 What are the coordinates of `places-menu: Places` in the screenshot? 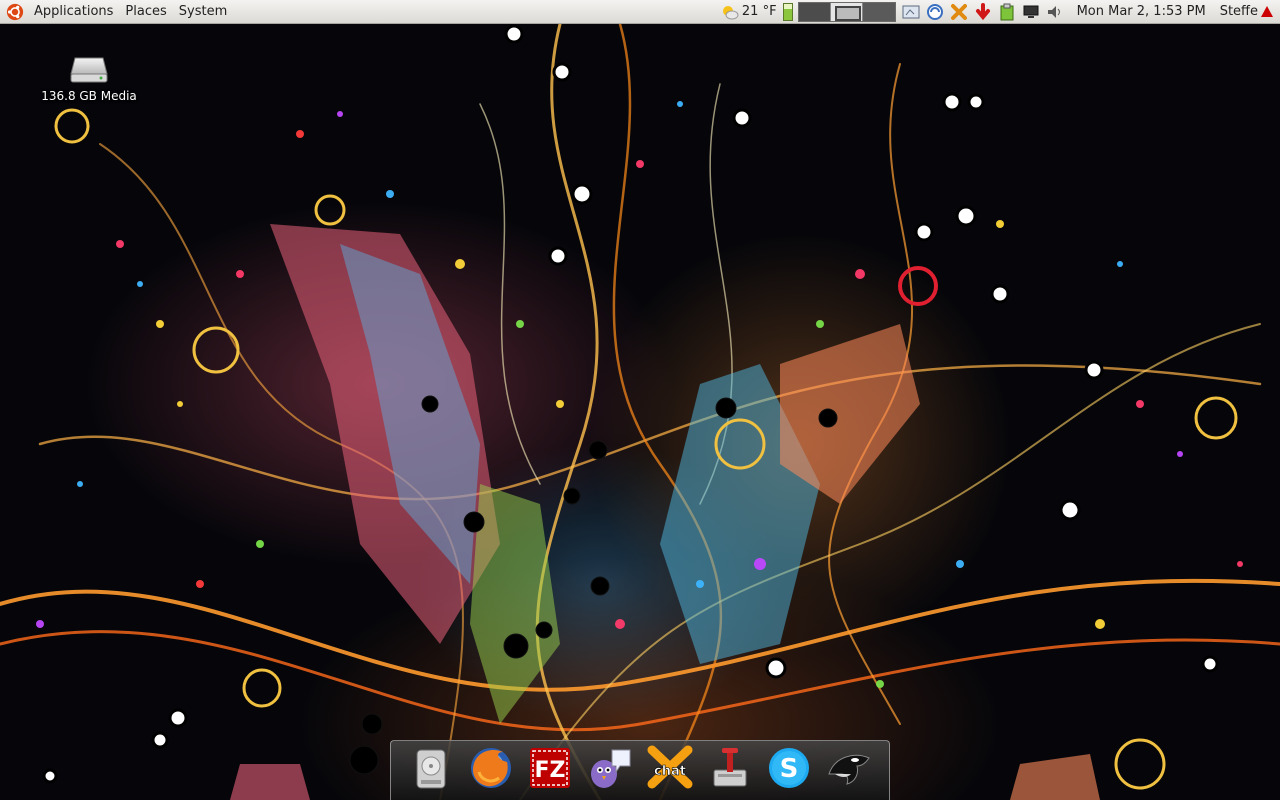 It's located at (145, 12).